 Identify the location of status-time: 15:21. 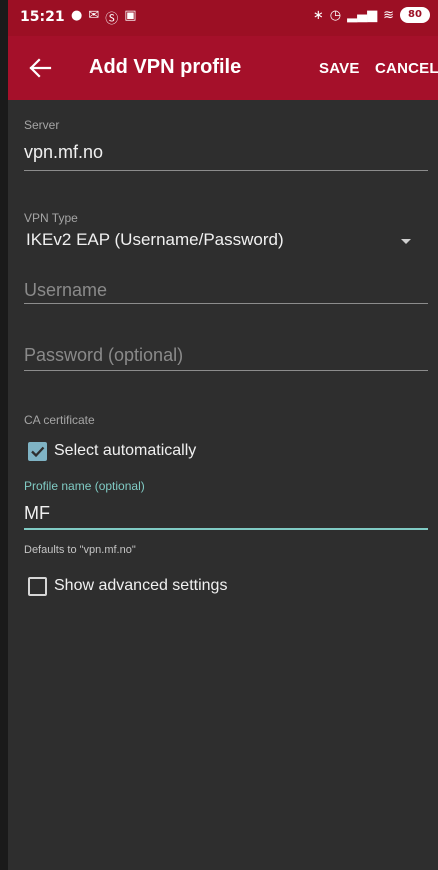
(42, 17).